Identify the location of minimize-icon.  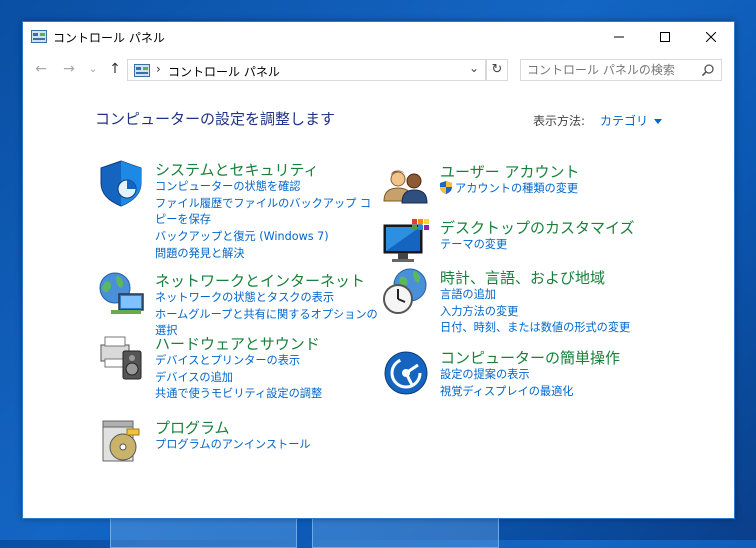
(619, 37).